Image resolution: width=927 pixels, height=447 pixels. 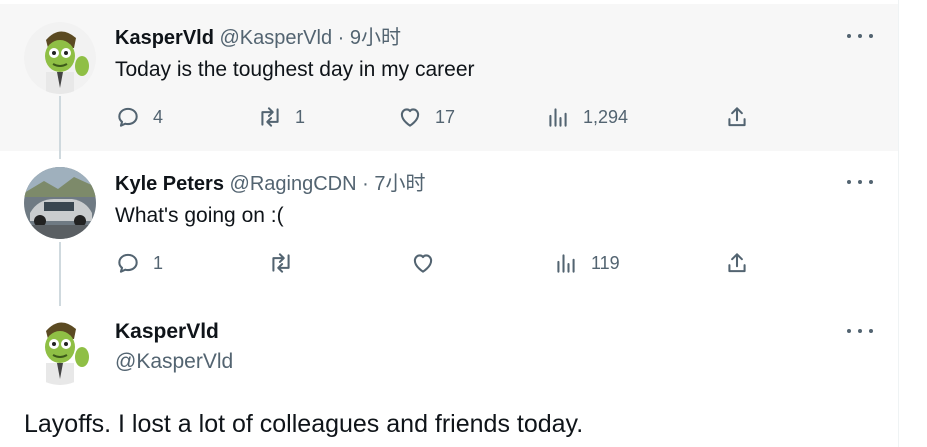 I want to click on tweet-time: · 7小时, so click(x=391, y=184).